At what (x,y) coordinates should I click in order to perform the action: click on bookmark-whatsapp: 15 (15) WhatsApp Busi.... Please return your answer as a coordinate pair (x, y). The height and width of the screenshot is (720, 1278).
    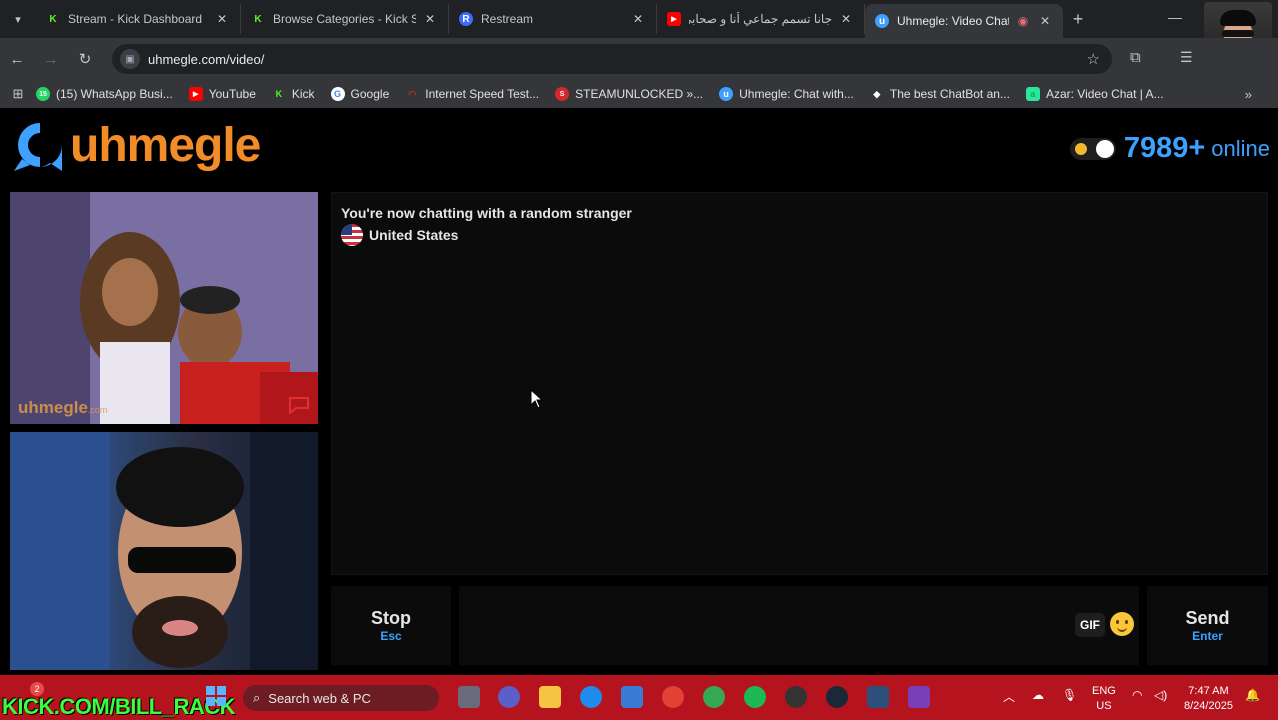
    Looking at the image, I should click on (104, 94).